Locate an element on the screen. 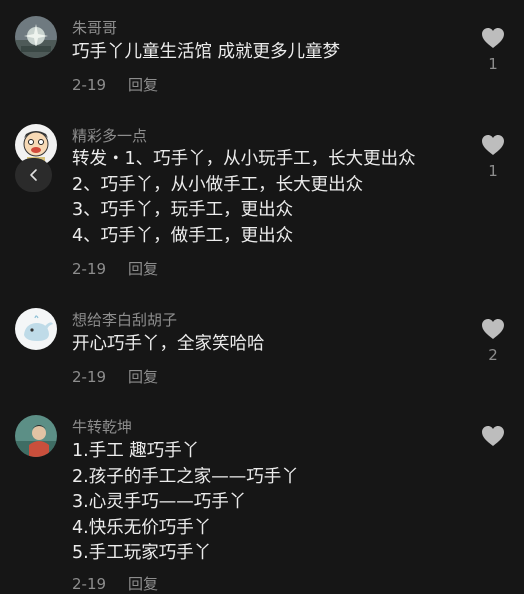 This screenshot has width=524, height=594. comment-line: 5.手工玩家巧手丫 is located at coordinates (142, 553).